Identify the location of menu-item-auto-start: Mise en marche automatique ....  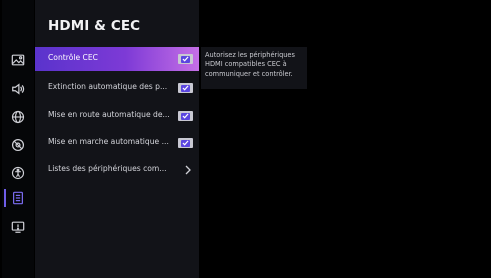
(117, 143).